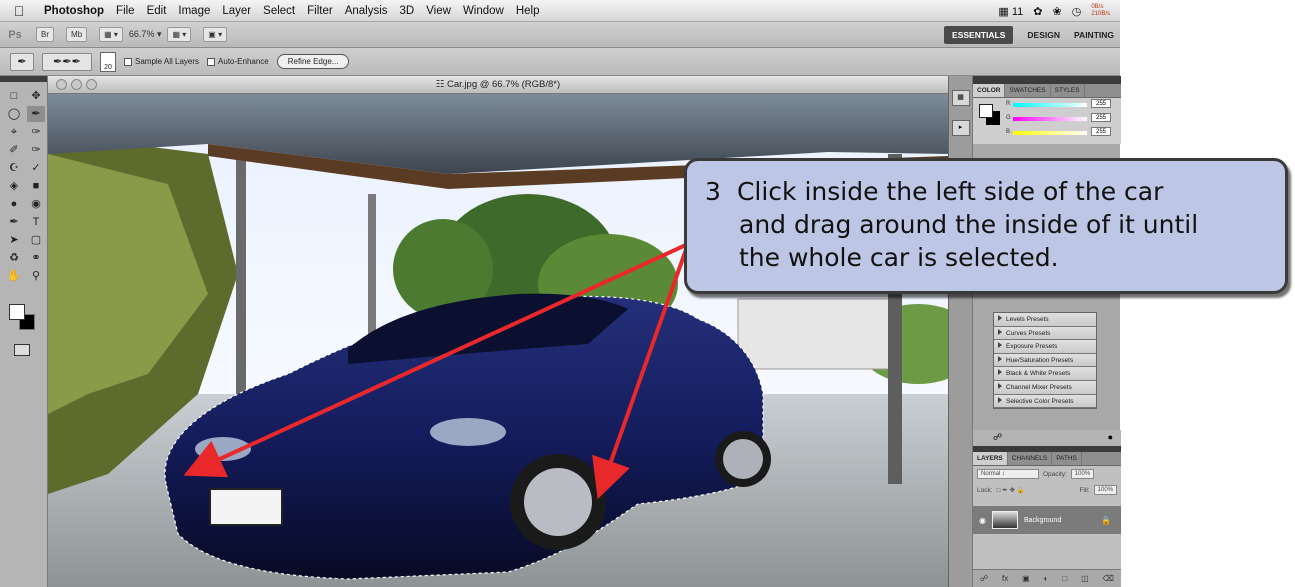  Describe the element at coordinates (990, 458) in the screenshot. I see `tab-layers: LAYERS` at that location.